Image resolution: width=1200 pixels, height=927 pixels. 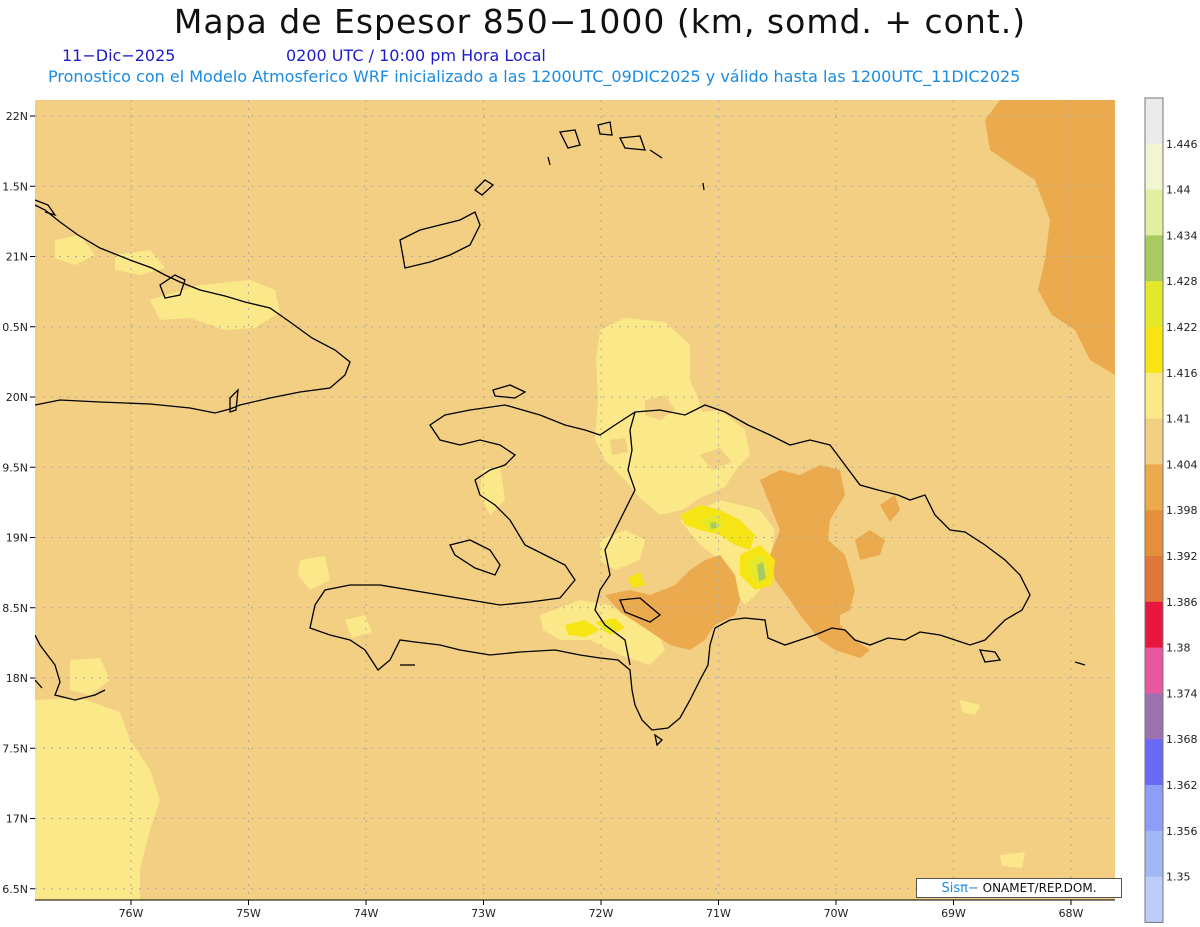 I want to click on colorbar-label: 1.422, so click(x=1182, y=327).